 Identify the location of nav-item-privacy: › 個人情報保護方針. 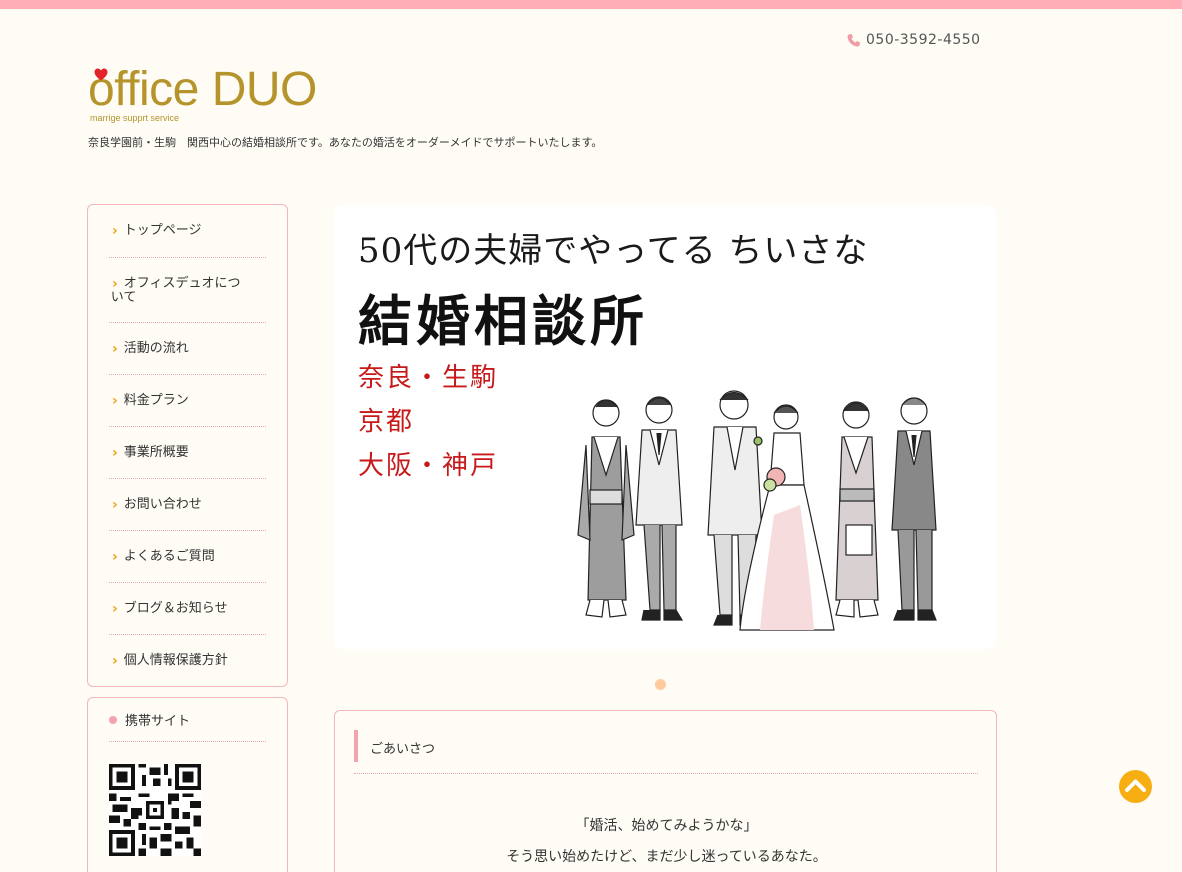
(187, 661).